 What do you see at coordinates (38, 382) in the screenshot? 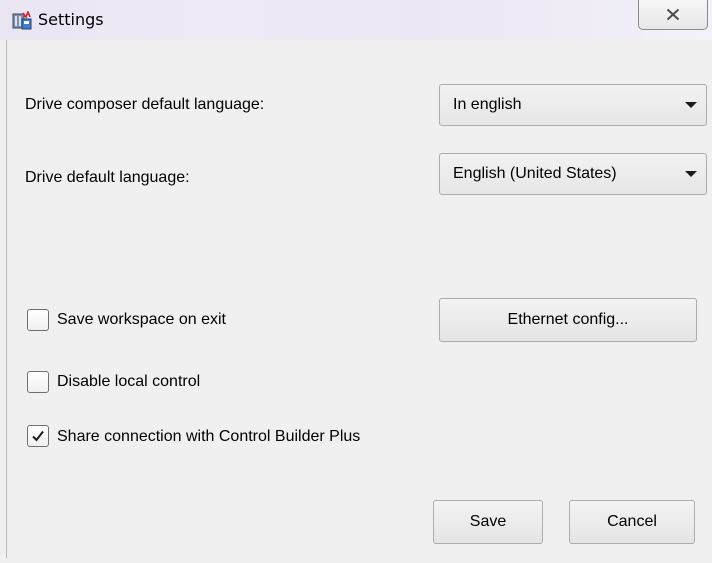
I see `disable-local-control-checkbox` at bounding box center [38, 382].